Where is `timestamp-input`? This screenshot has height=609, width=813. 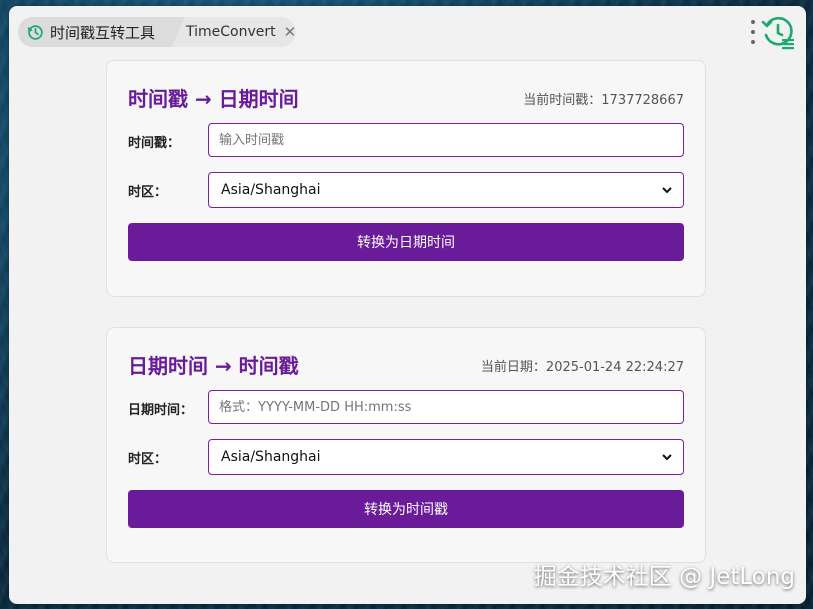
timestamp-input is located at coordinates (446, 140).